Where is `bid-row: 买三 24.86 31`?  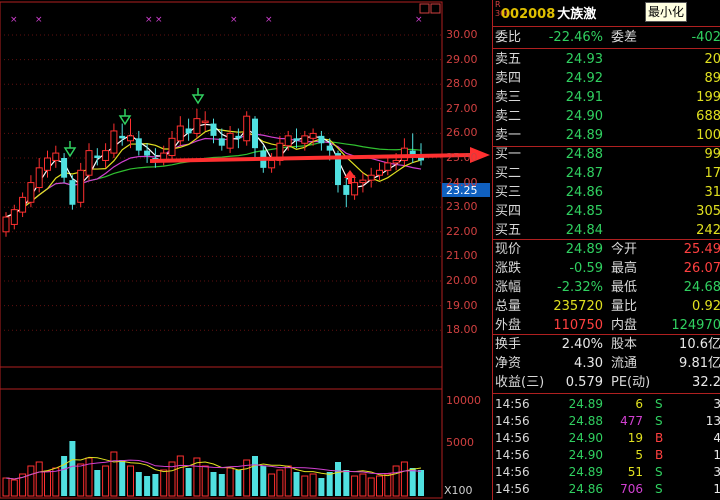 bid-row: 买三 24.86 31 is located at coordinates (606, 192).